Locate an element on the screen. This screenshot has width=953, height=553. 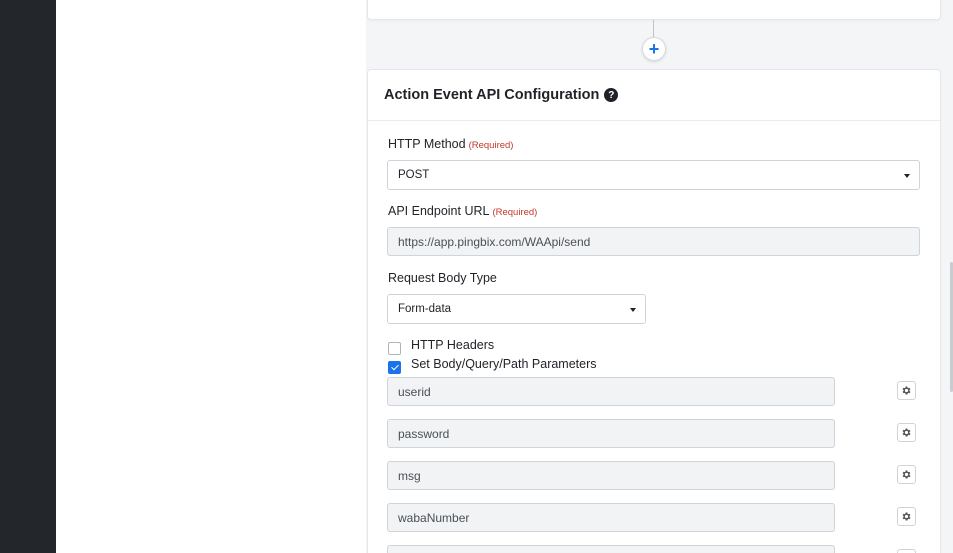
param-name: wabaNumber is located at coordinates (434, 517).